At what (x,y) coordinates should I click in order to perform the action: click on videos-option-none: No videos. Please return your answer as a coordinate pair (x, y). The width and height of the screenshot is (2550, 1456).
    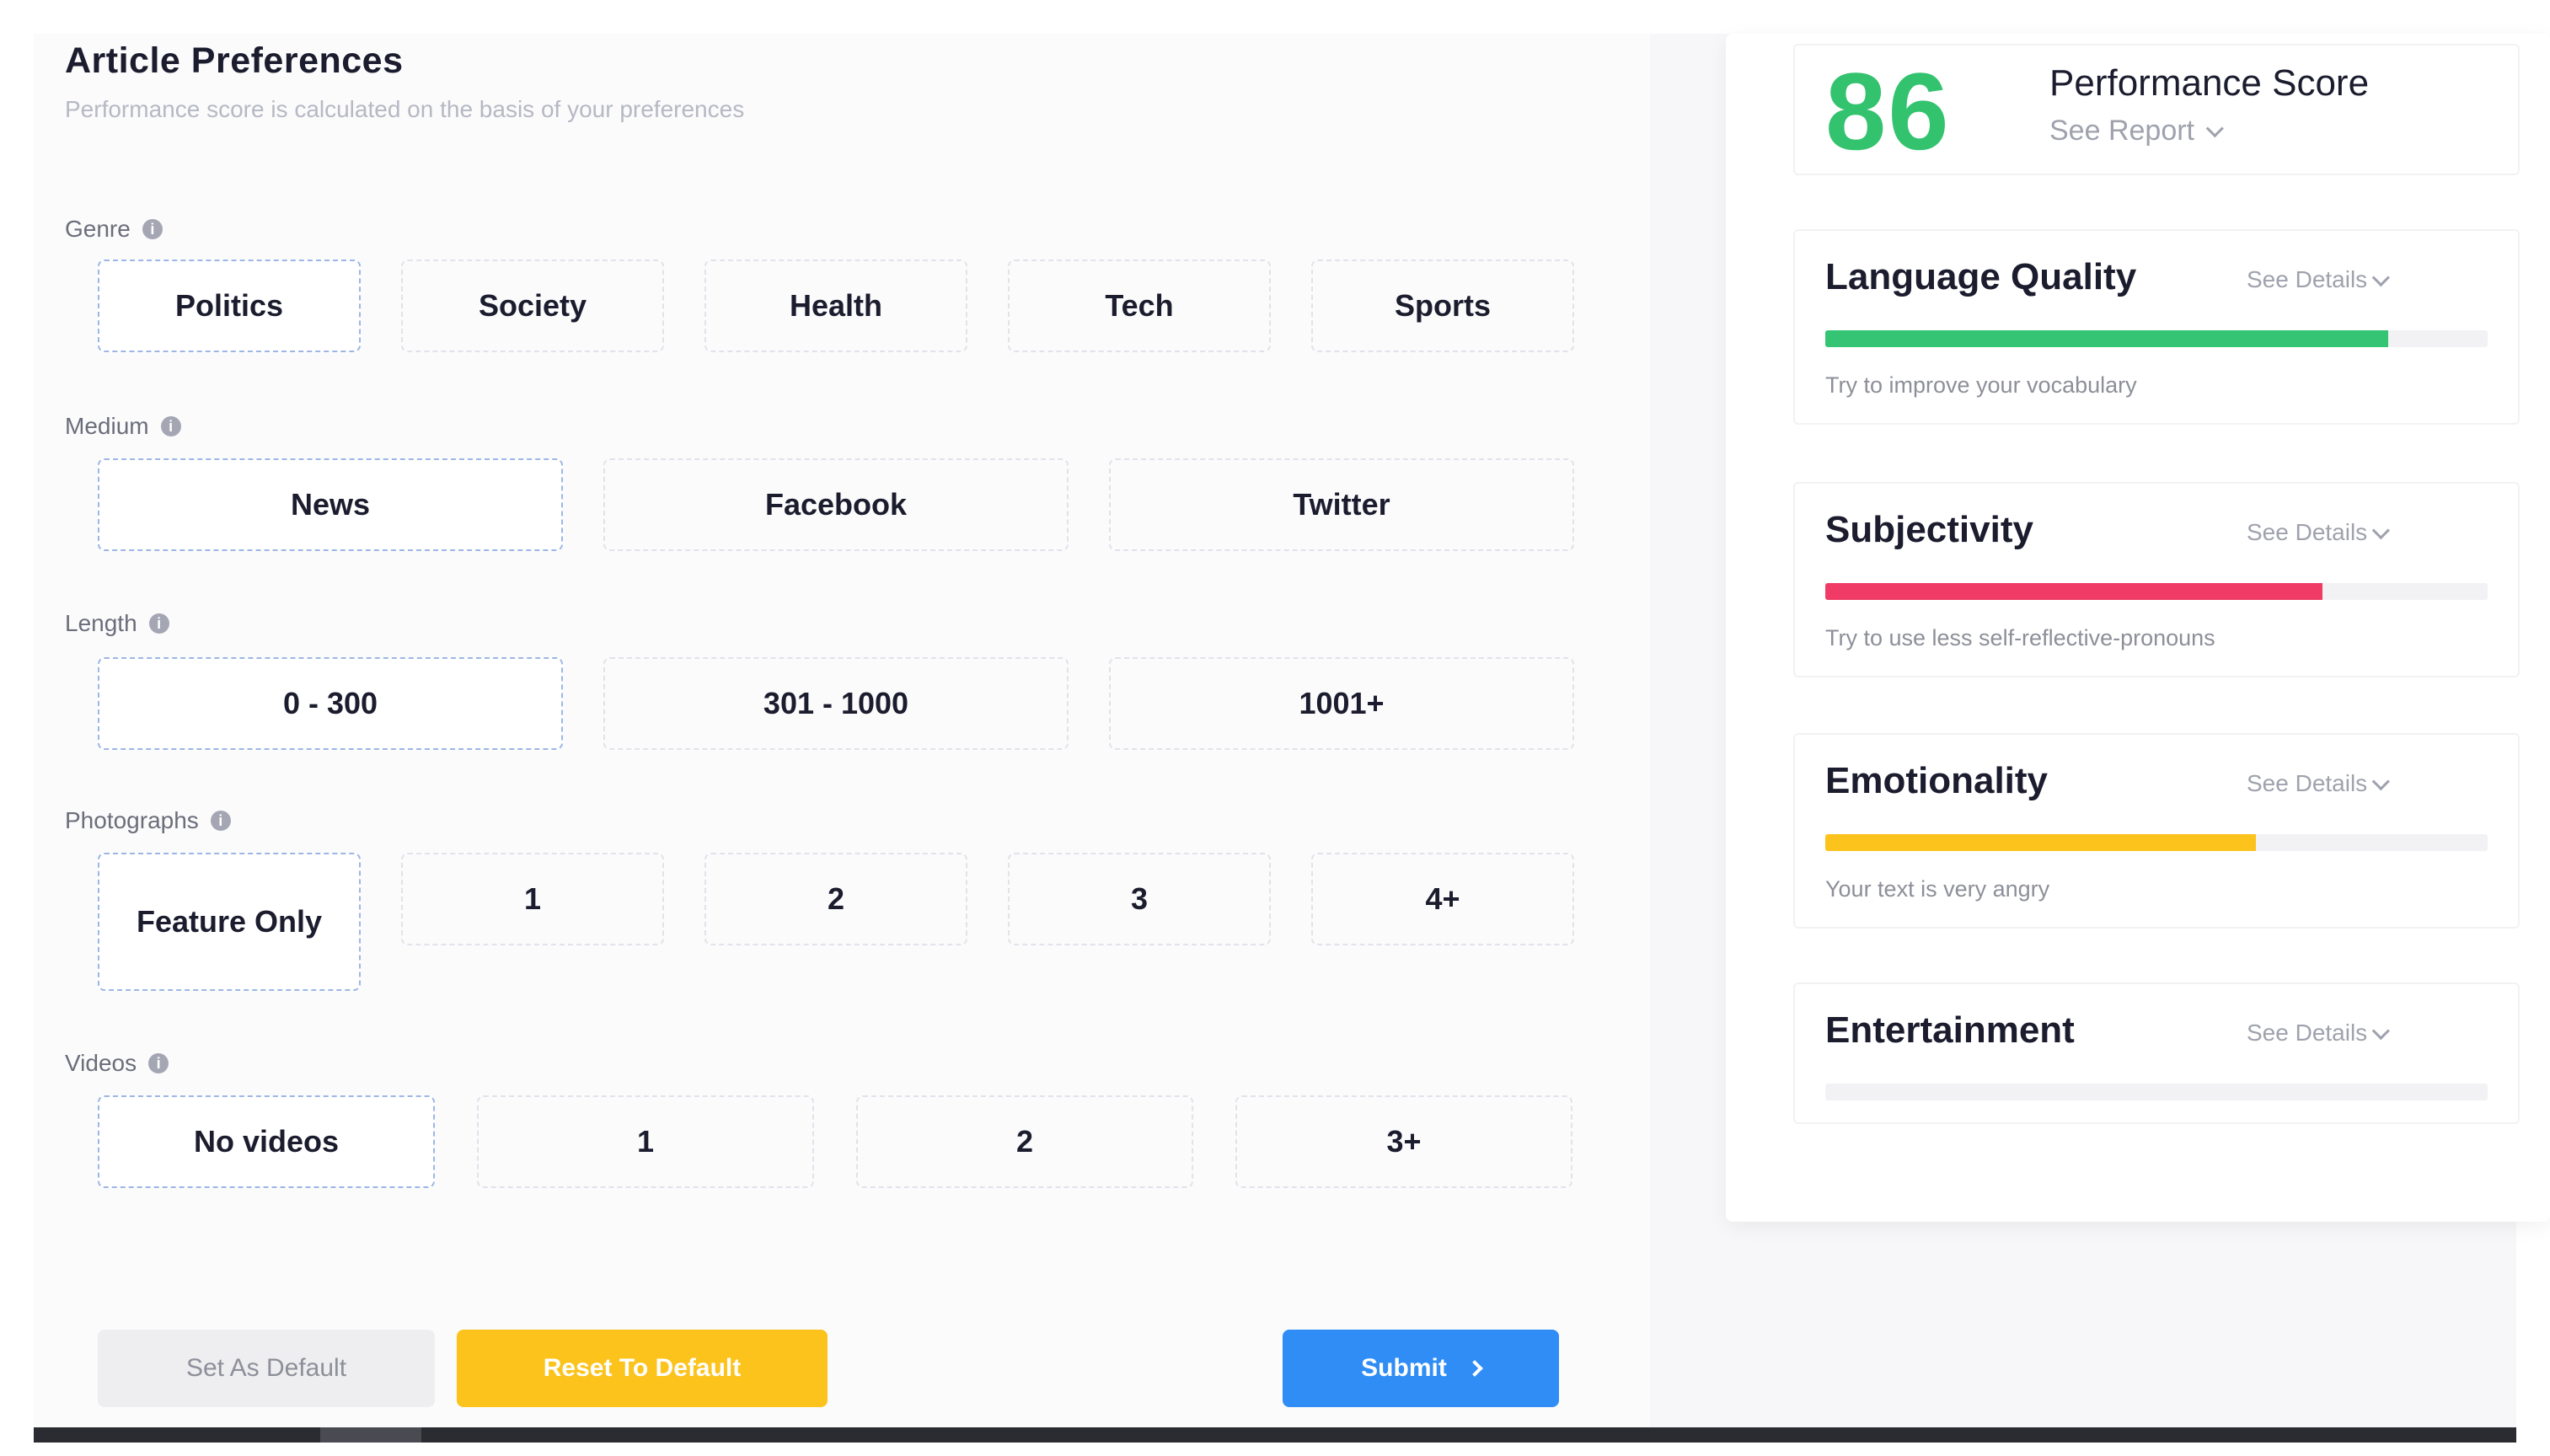
    Looking at the image, I should click on (266, 1141).